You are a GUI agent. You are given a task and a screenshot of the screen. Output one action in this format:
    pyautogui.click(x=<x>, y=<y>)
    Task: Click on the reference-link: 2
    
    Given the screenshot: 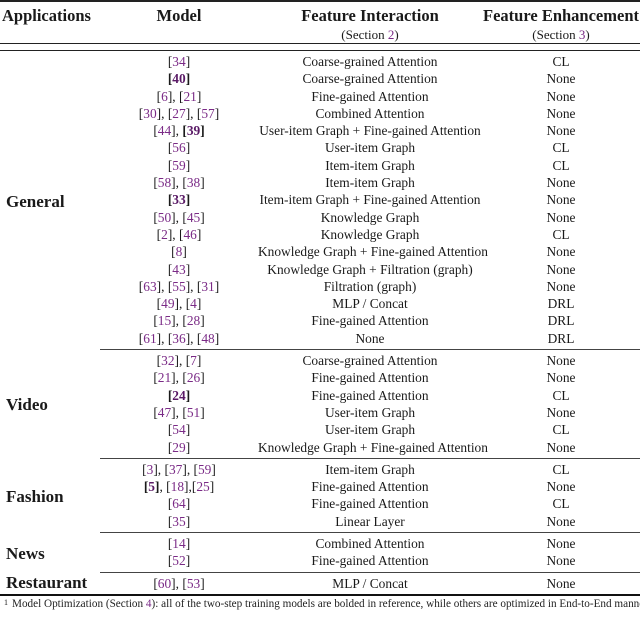 What is the action you would take?
    pyautogui.click(x=164, y=234)
    